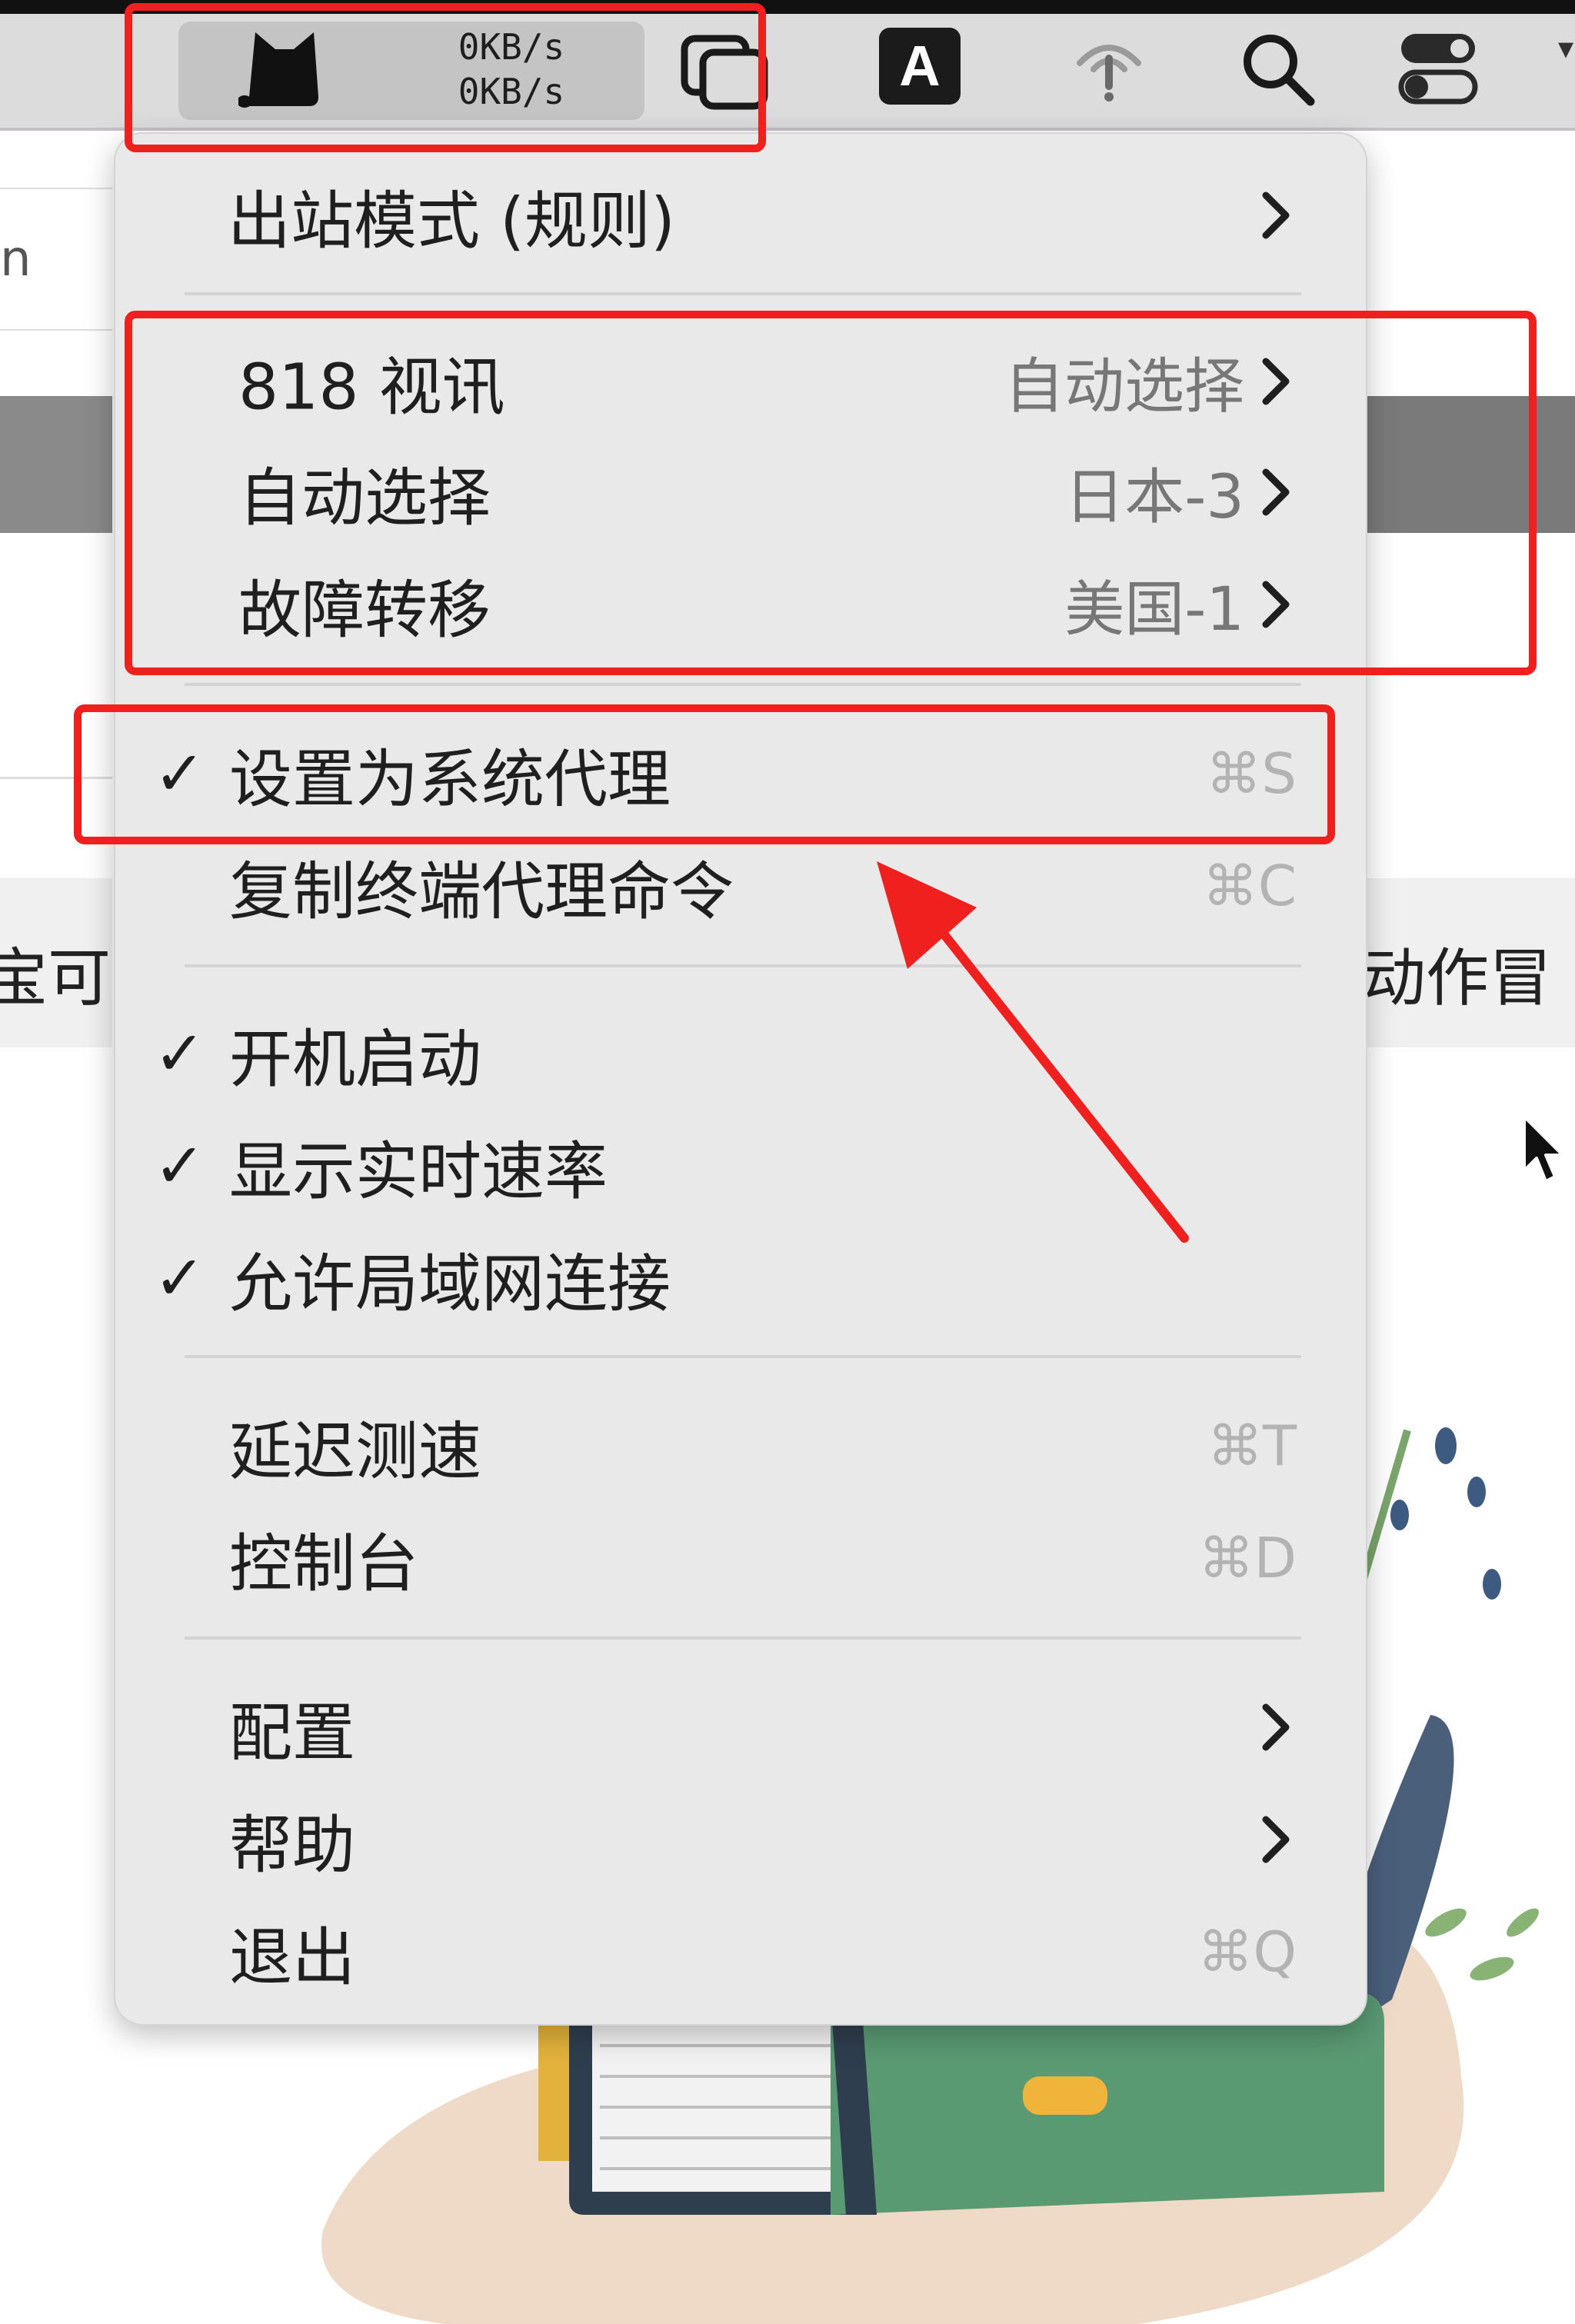  Describe the element at coordinates (740, 215) in the screenshot. I see `menu-item-outbound-mode: 出站模式 (规则)` at that location.